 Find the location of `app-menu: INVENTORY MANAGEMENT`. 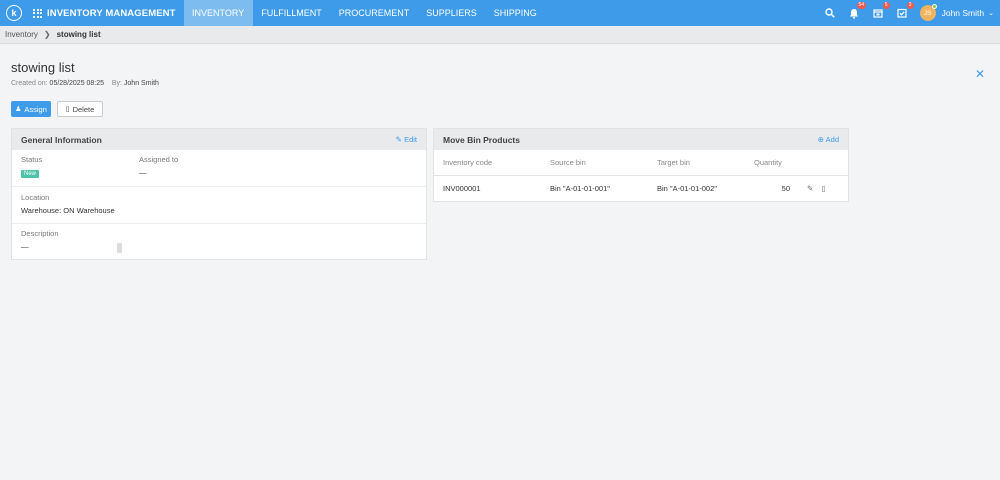

app-menu: INVENTORY MANAGEMENT is located at coordinates (104, 13).